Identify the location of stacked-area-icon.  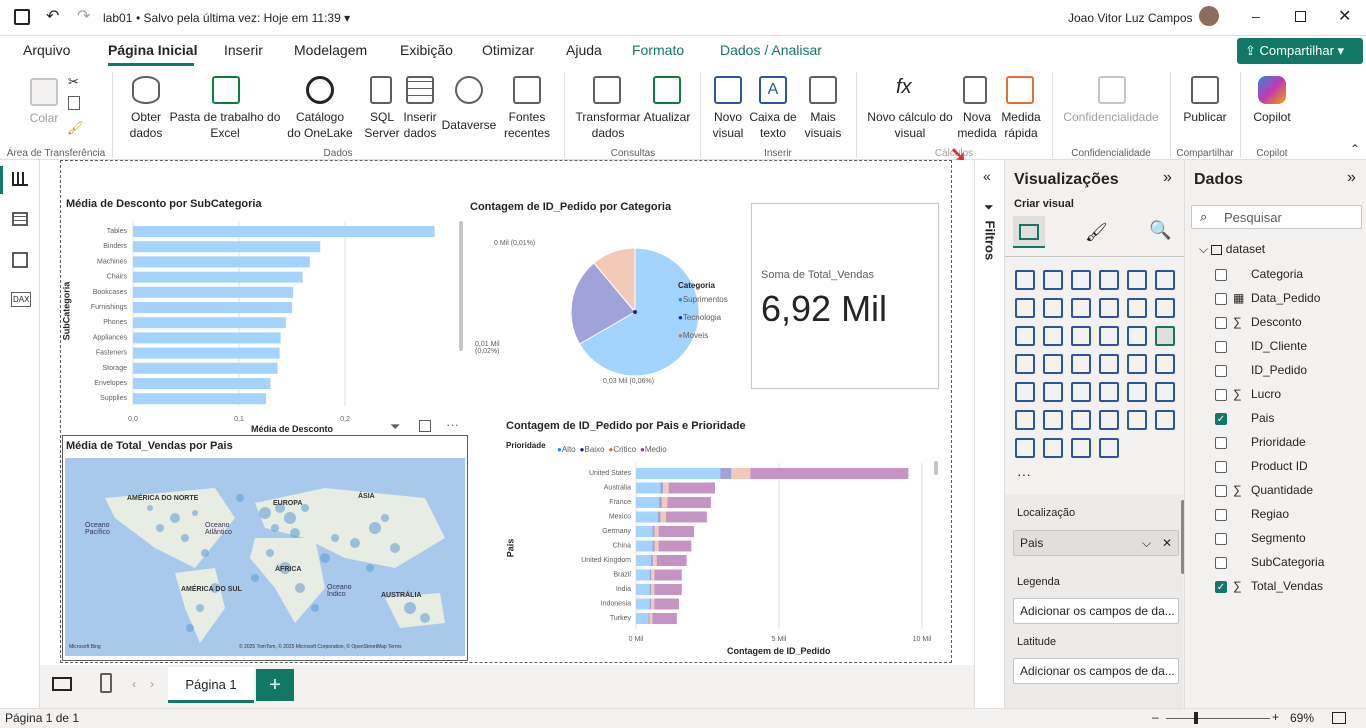
(1081, 308).